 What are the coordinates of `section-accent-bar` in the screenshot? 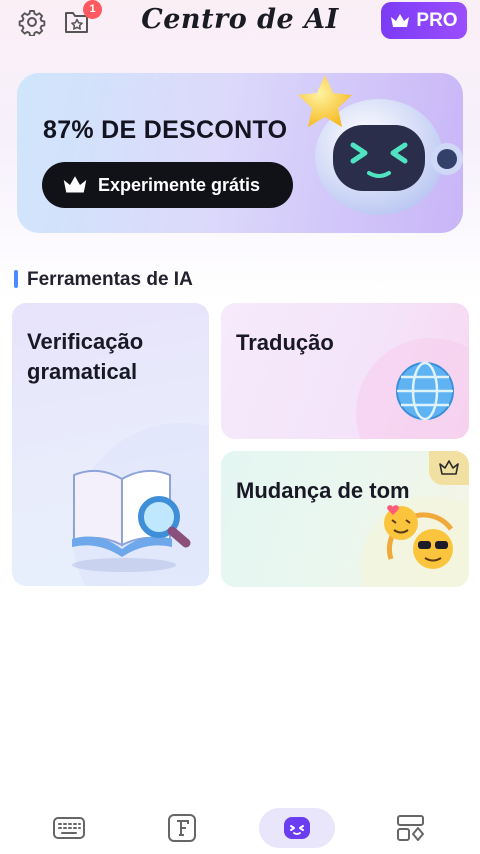 It's located at (16, 279).